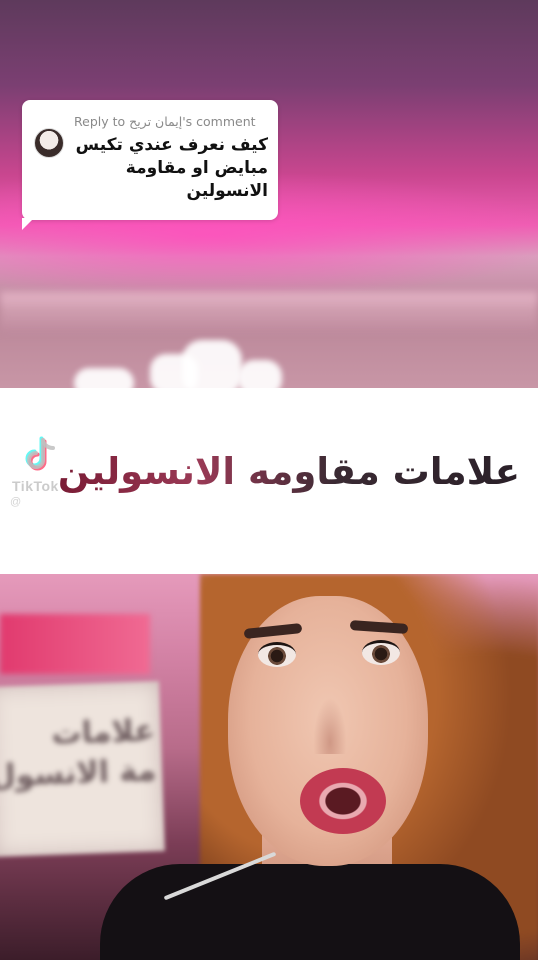 The image size is (538, 960). I want to click on person-mouth, so click(343, 801).